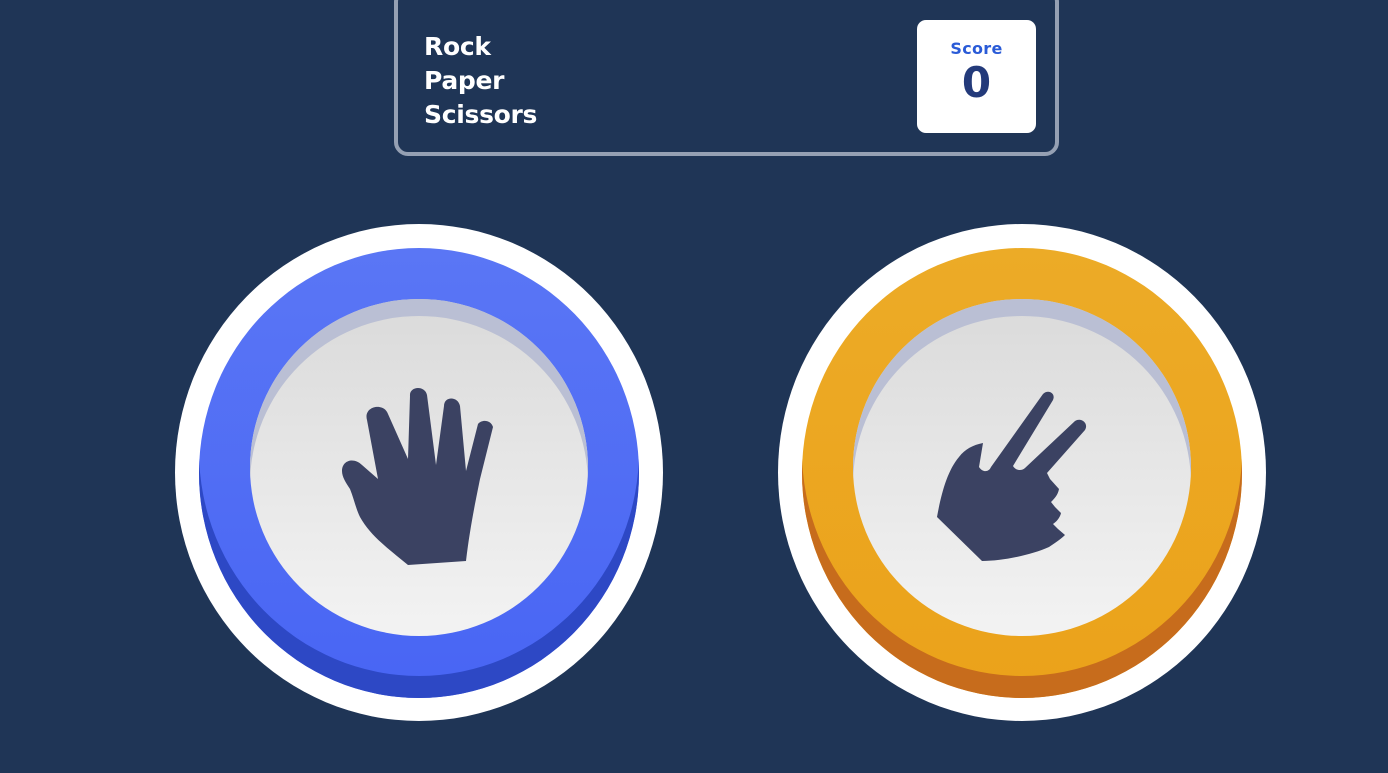  I want to click on score-value: 0, so click(976, 82).